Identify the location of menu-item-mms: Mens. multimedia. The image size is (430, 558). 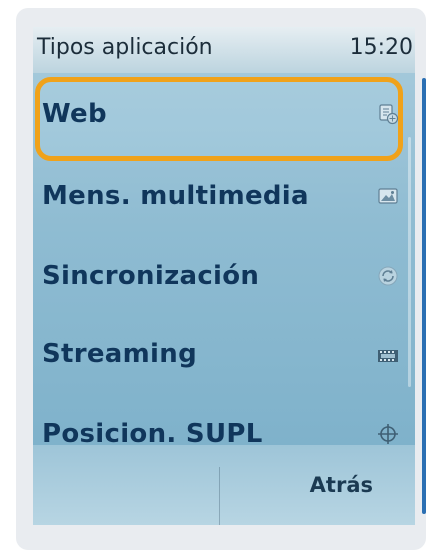
(218, 198).